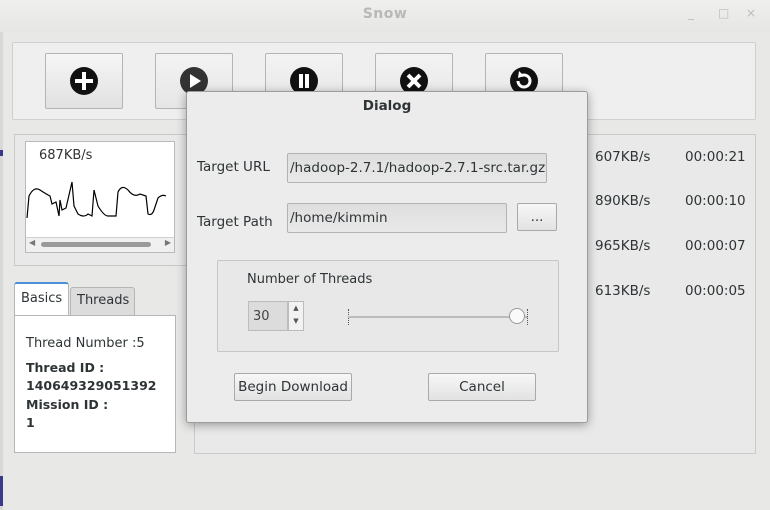  I want to click on minimize-button: _, so click(691, 13).